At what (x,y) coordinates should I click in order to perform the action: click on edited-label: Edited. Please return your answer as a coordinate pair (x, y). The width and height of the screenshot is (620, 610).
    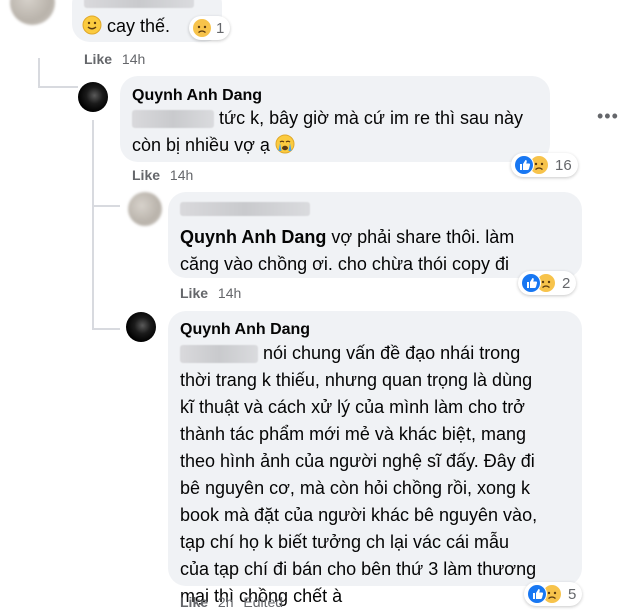
    Looking at the image, I should click on (263, 602).